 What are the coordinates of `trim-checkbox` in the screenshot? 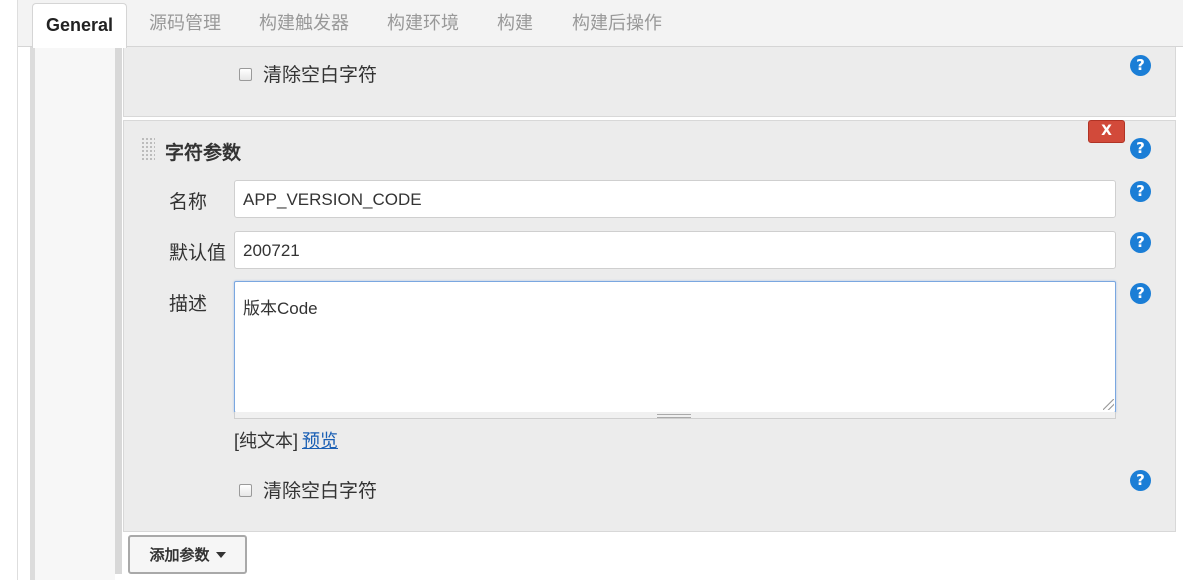 It's located at (245, 490).